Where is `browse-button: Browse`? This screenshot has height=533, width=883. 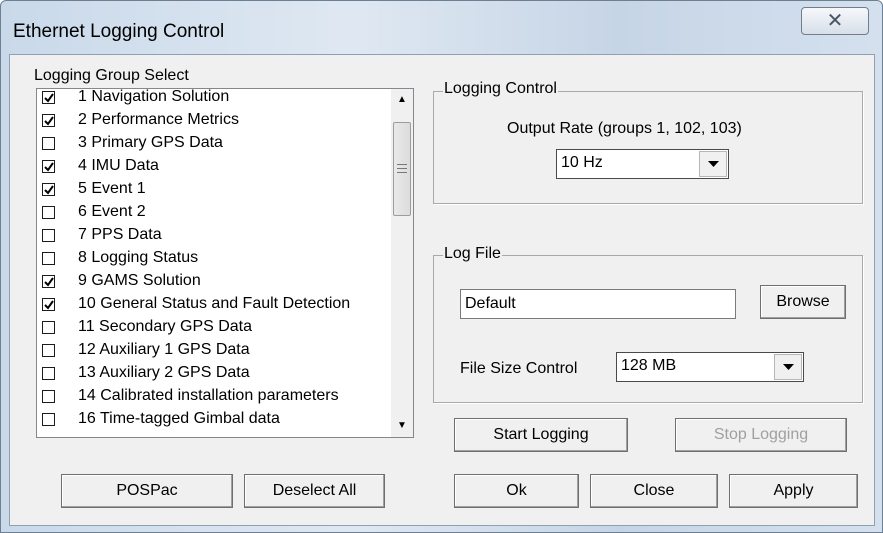
browse-button: Browse is located at coordinates (803, 302).